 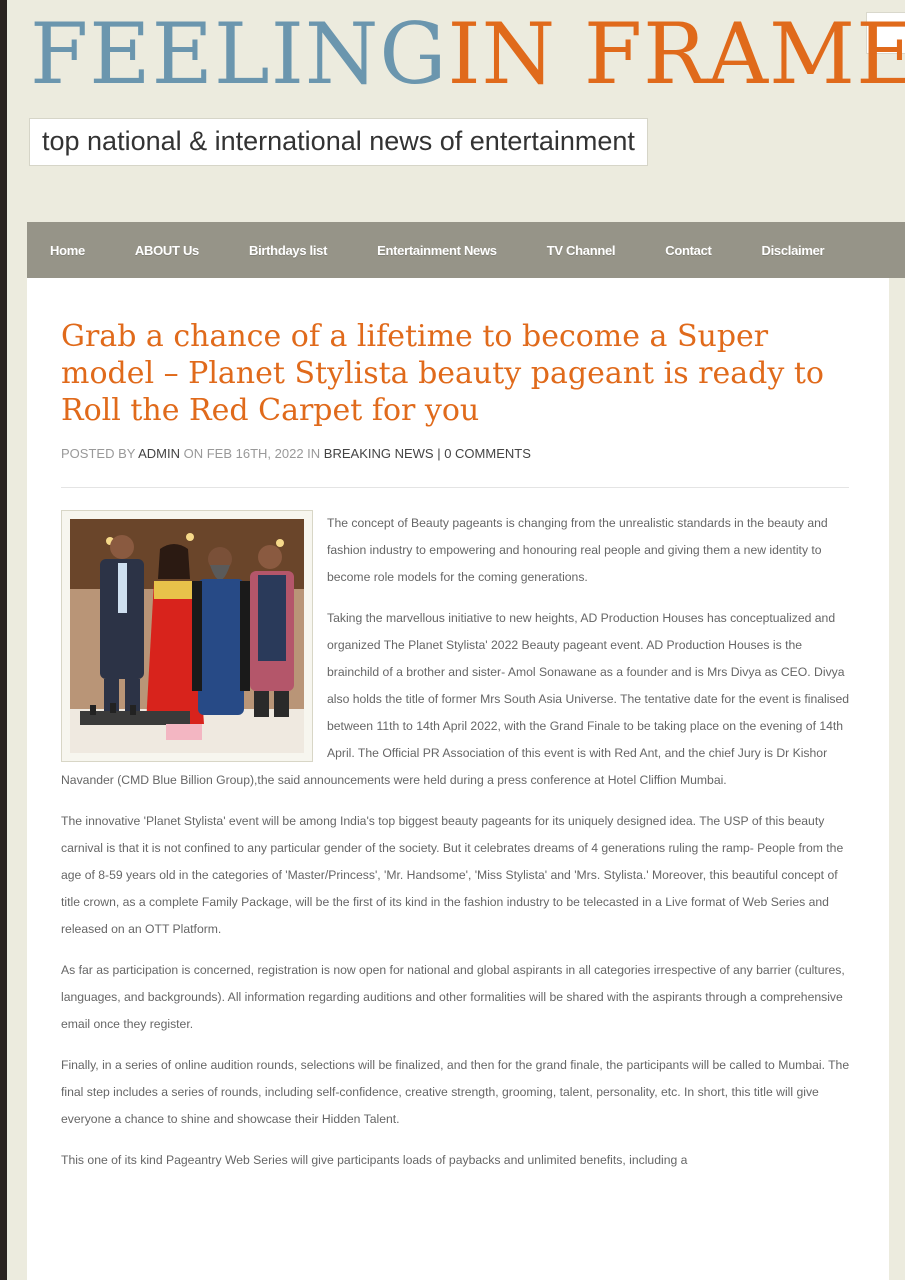 What do you see at coordinates (581, 250) in the screenshot?
I see `nav-item-tv-channel: TV Channel` at bounding box center [581, 250].